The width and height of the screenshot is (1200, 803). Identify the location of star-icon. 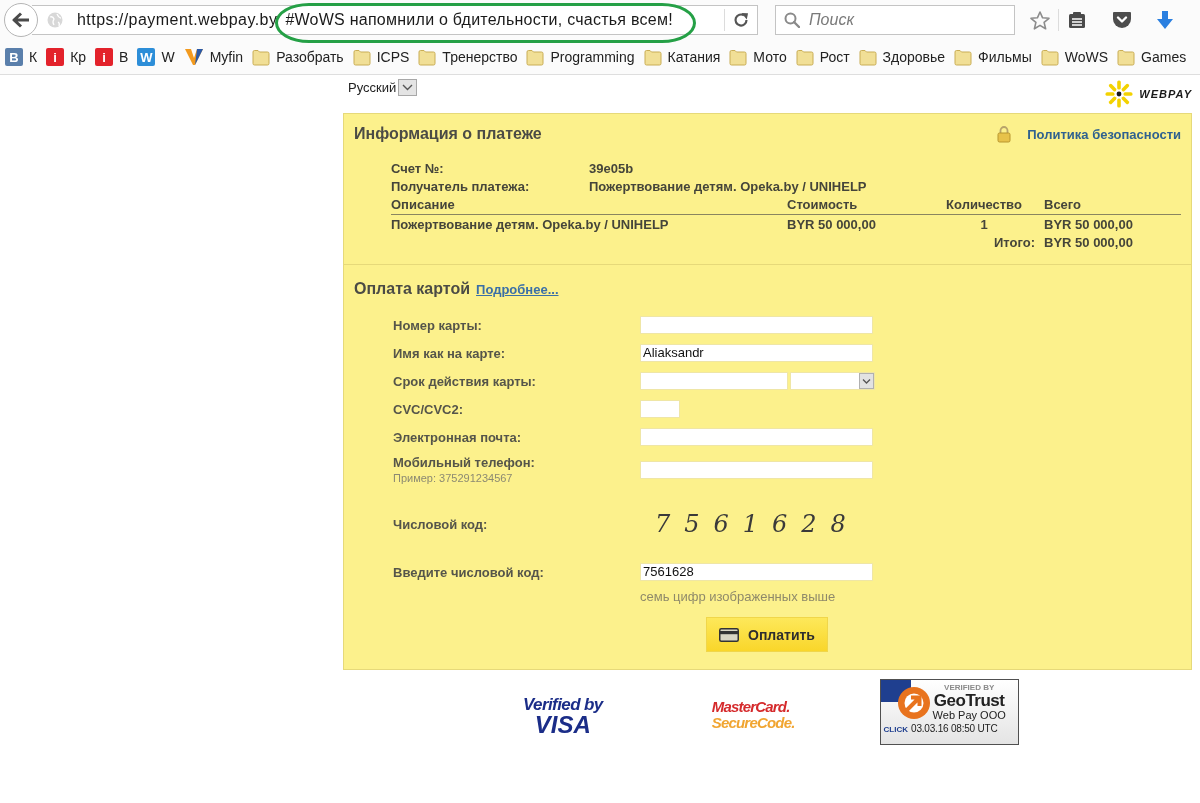
(1040, 20).